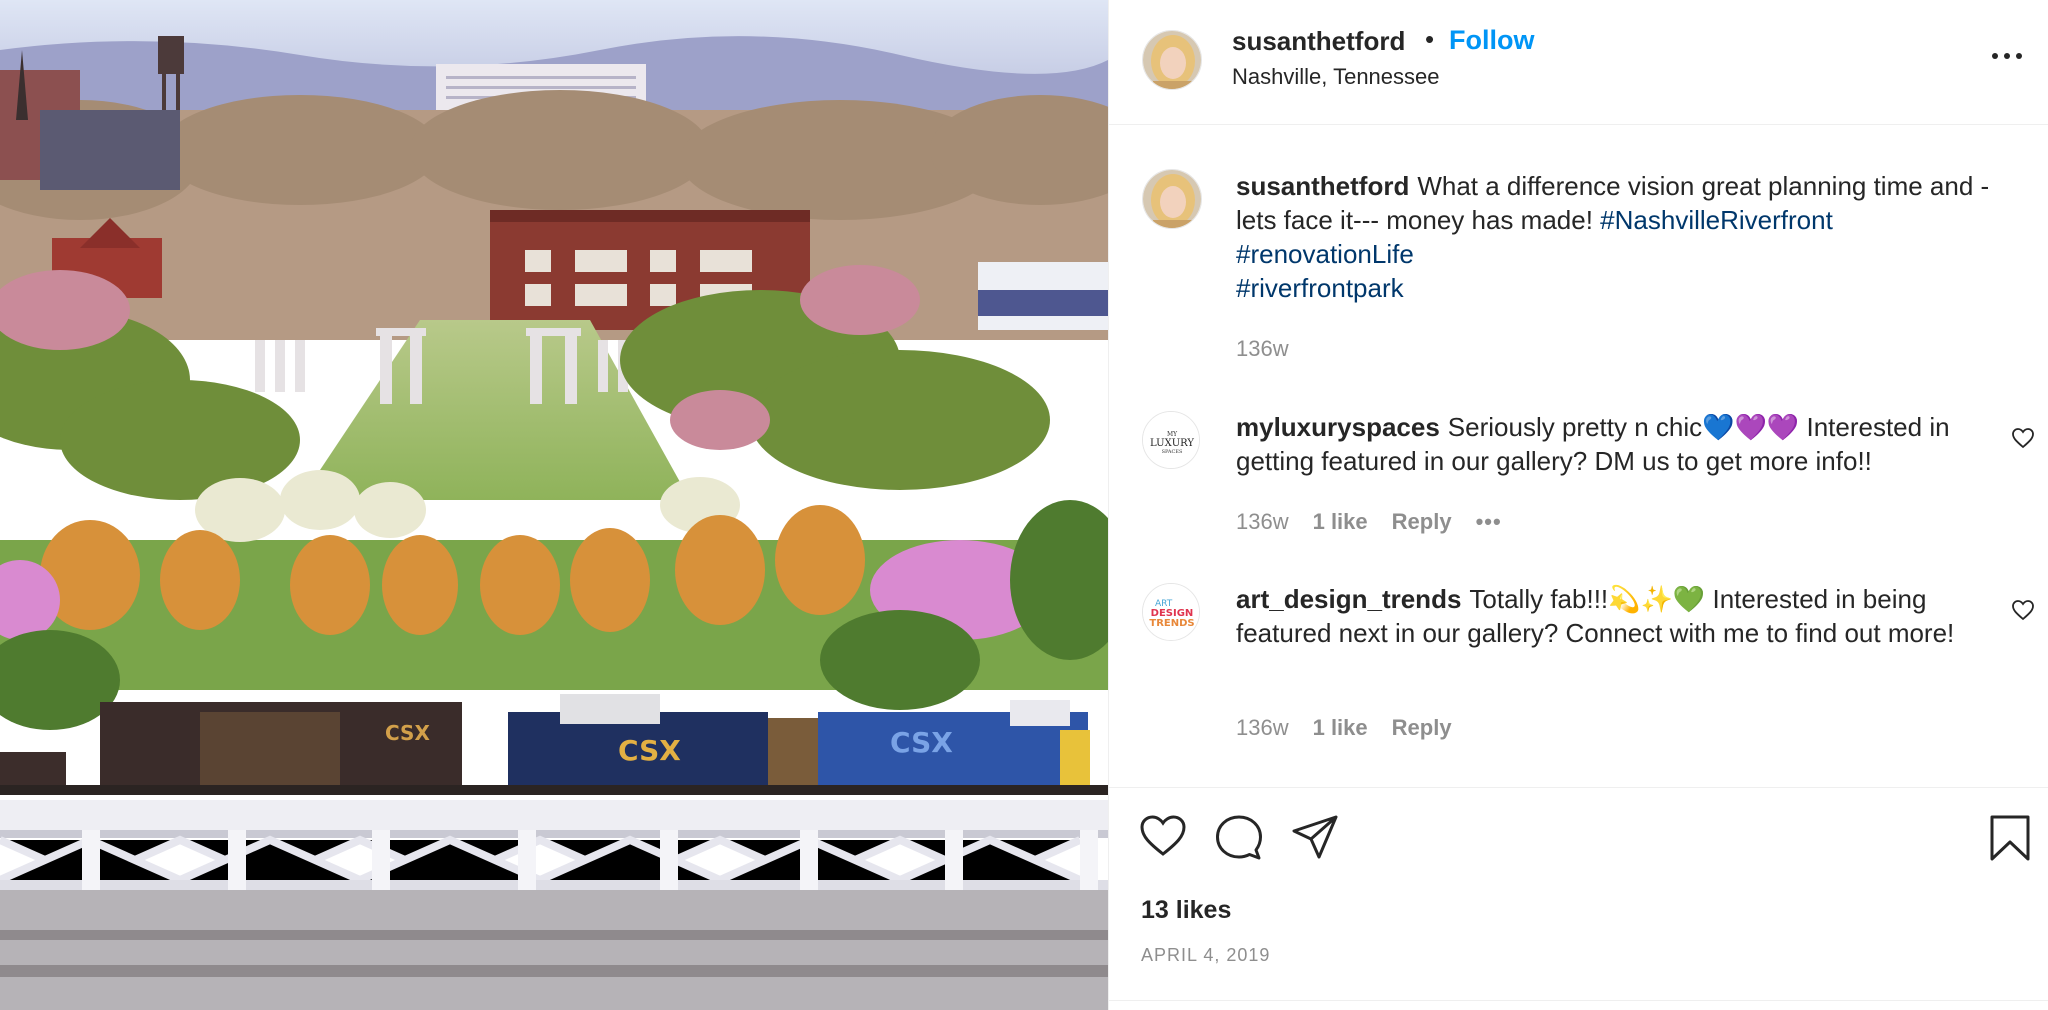 This screenshot has height=1010, width=2048. Describe the element at coordinates (2007, 56) in the screenshot. I see `more-options-icon` at that location.